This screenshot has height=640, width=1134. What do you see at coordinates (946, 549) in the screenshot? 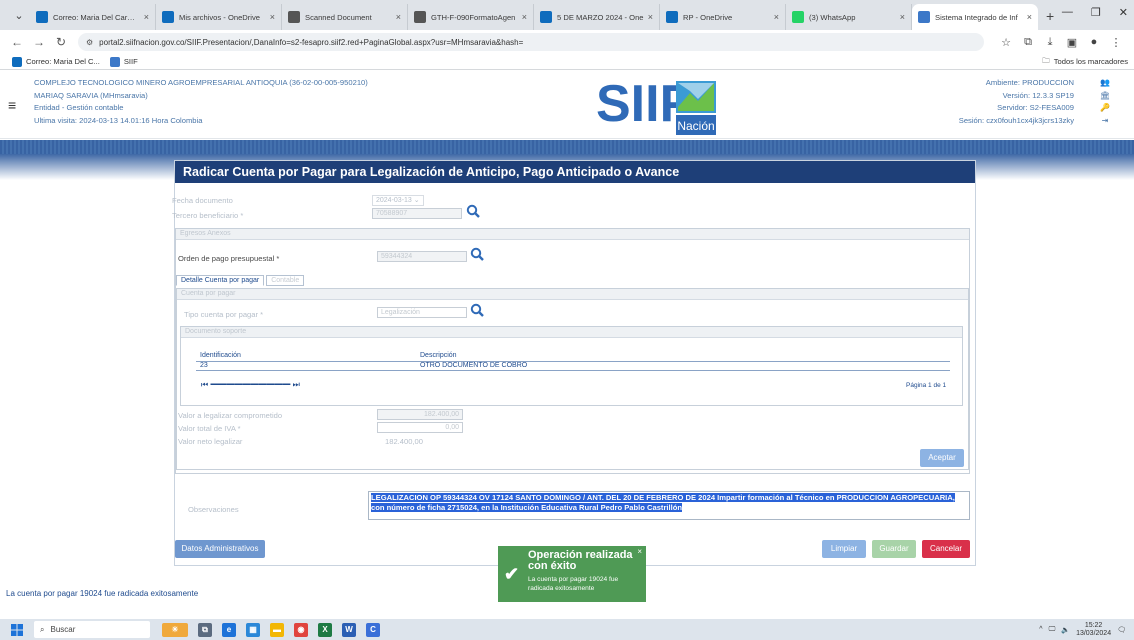
I see `cancelar-button: Cancelar` at bounding box center [946, 549].